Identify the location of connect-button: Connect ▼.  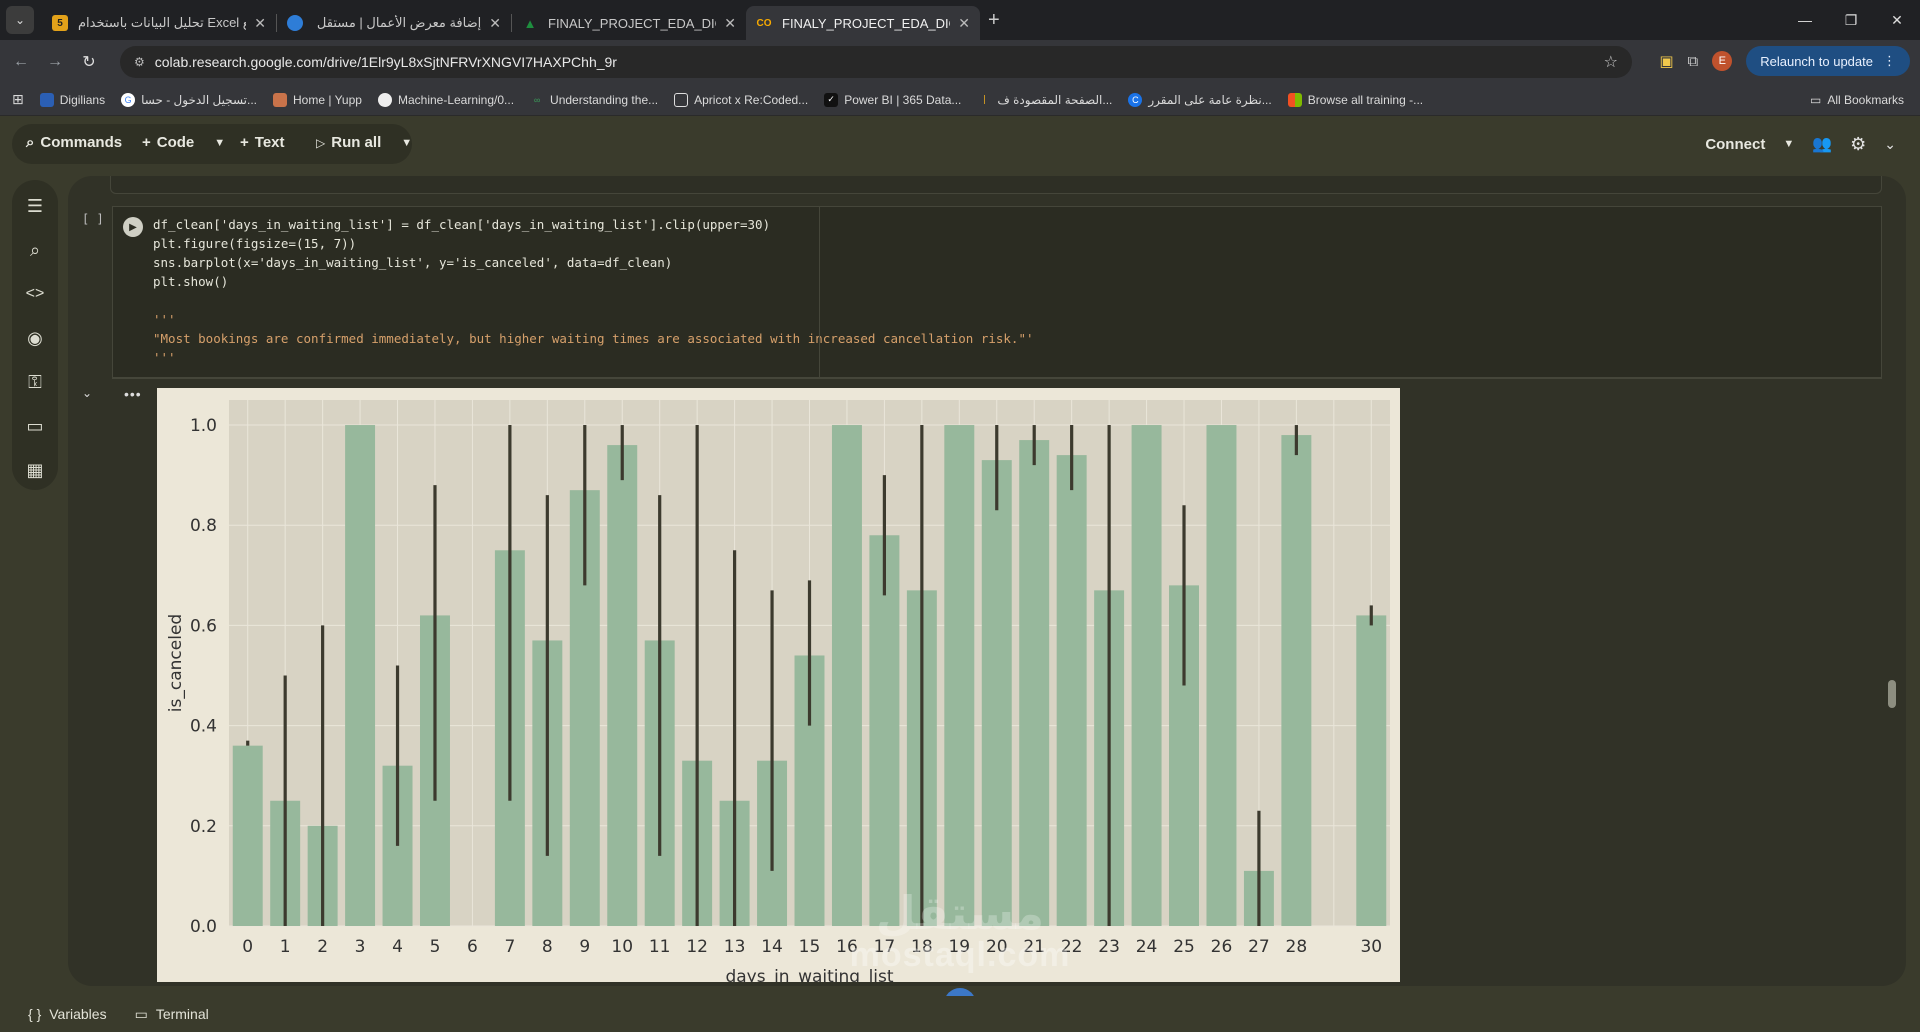
(1749, 144).